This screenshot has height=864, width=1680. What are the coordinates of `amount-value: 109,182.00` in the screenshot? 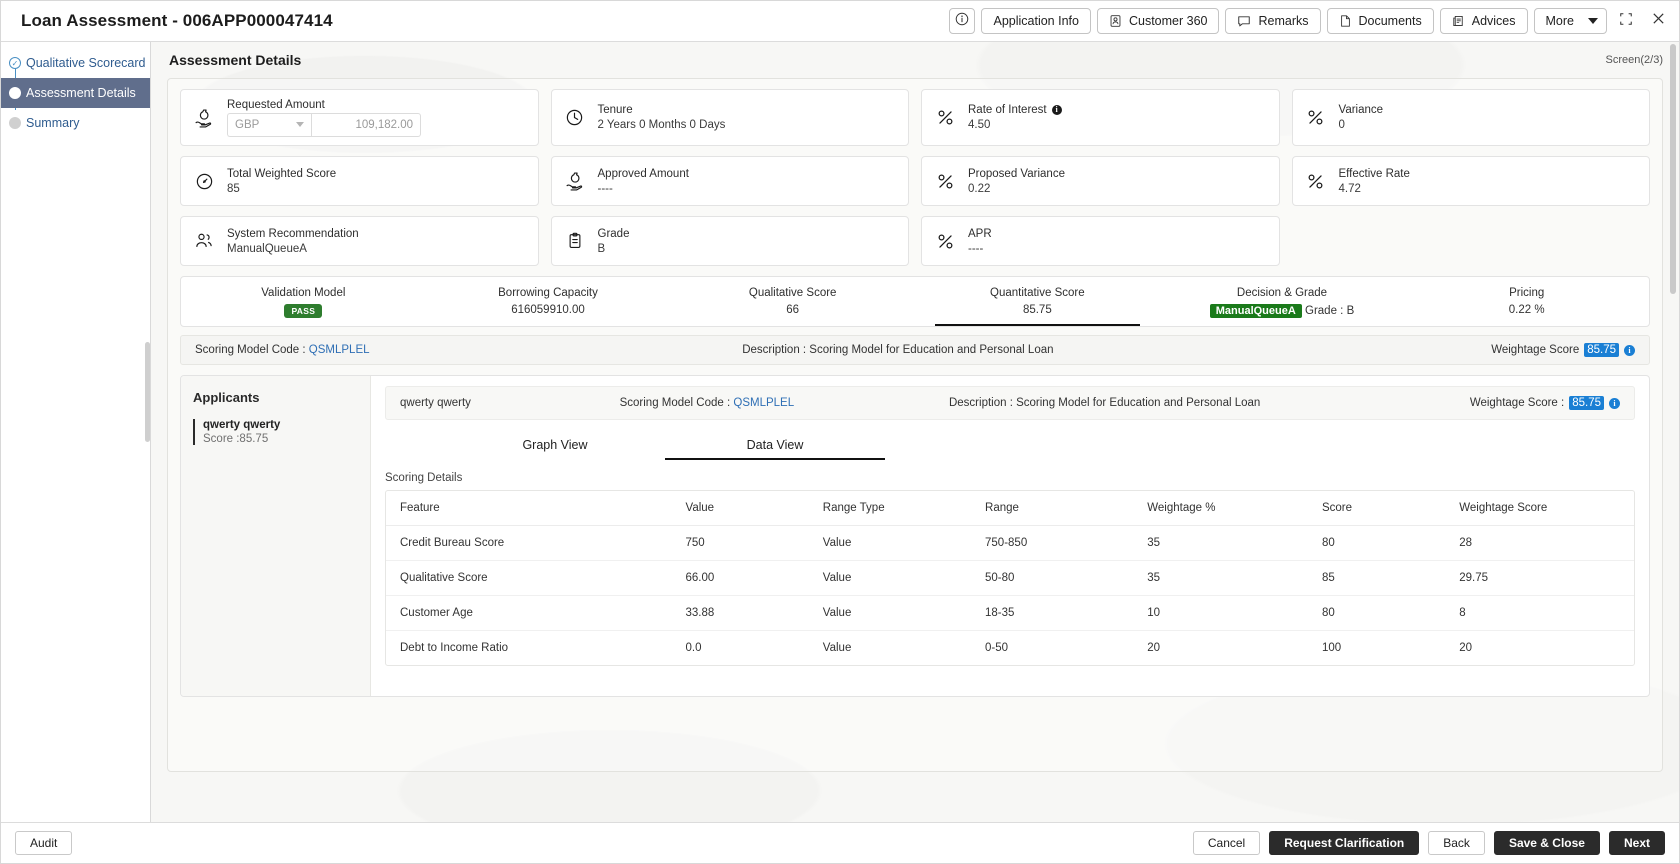 It's located at (384, 124).